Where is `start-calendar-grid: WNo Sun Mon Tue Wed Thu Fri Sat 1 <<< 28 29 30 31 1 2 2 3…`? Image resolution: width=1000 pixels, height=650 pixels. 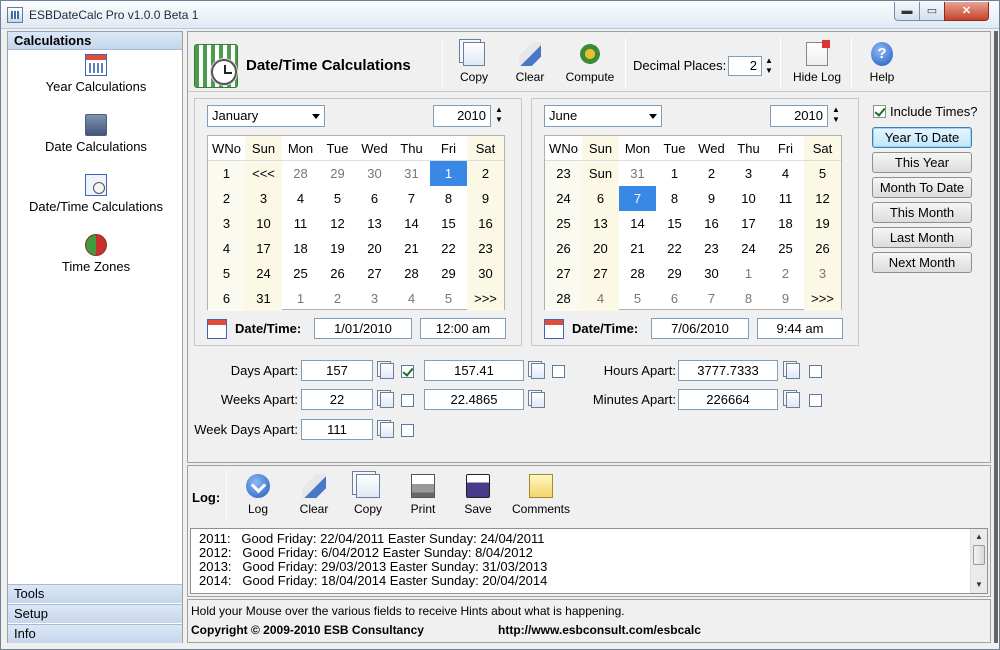
start-calendar-grid: WNo Sun Mon Tue Wed Thu Fri Sat 1 <<< 28 29 30 31 1 2 2 3… is located at coordinates (356, 223).